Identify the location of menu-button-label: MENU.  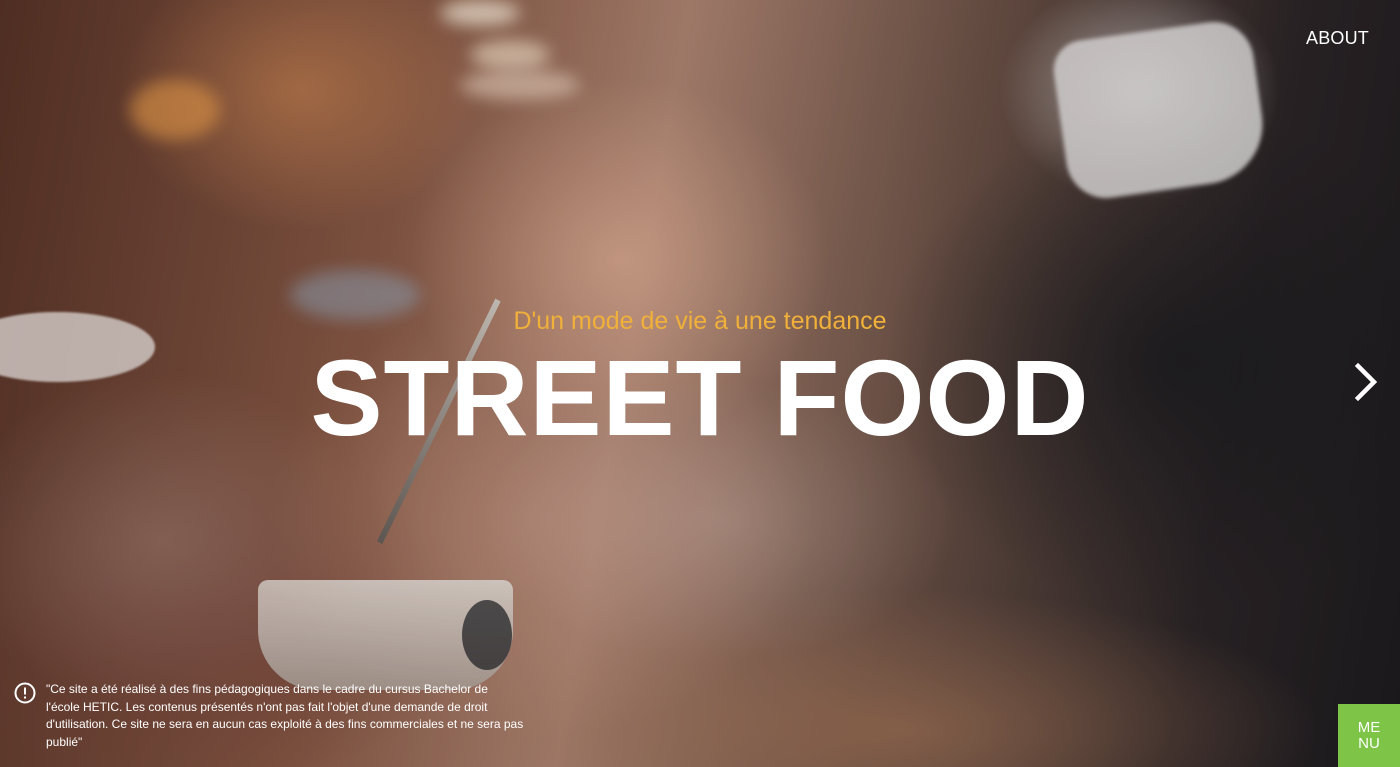
(1369, 735).